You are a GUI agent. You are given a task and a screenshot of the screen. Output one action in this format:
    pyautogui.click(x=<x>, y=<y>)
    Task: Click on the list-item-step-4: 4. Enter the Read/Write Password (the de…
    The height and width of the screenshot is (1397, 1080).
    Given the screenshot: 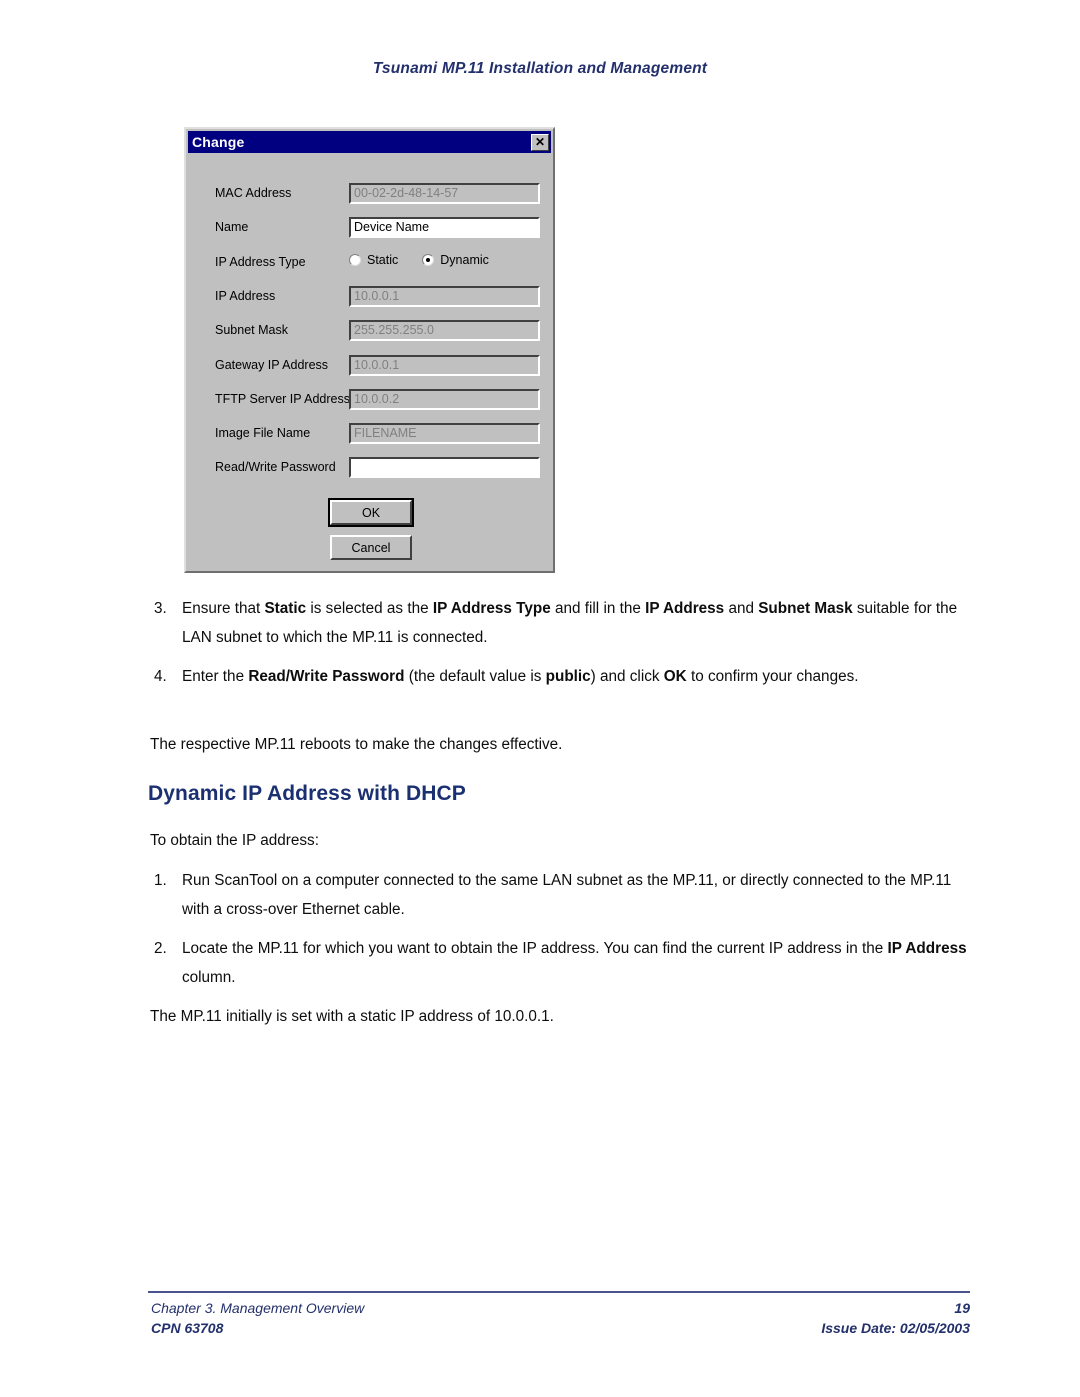 What is the action you would take?
    pyautogui.click(x=560, y=676)
    